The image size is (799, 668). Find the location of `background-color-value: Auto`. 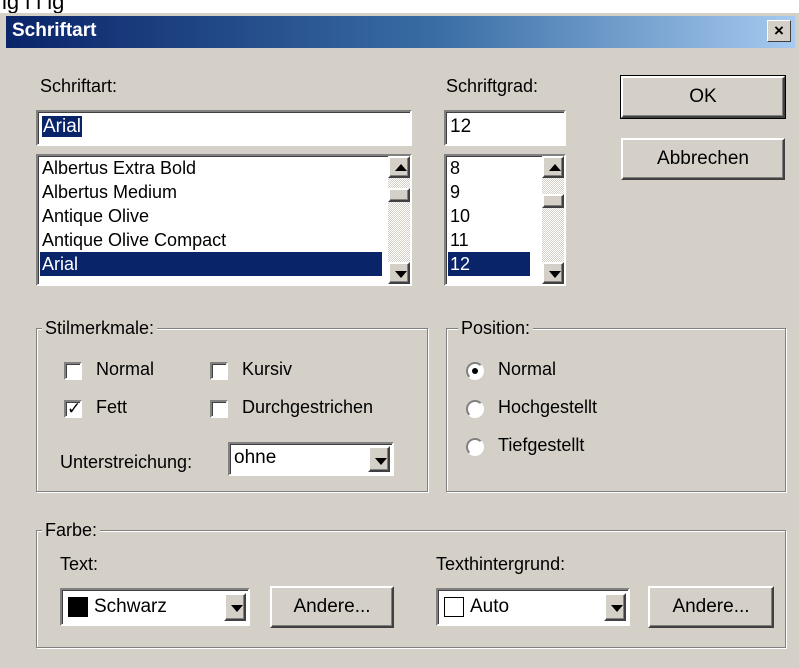

background-color-value: Auto is located at coordinates (490, 606).